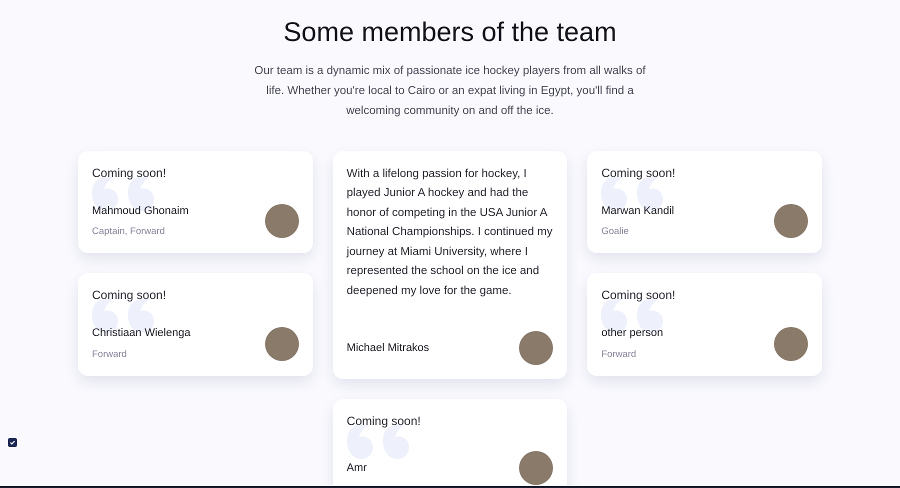  Describe the element at coordinates (450, 32) in the screenshot. I see `section-heading: Some members of the team` at that location.